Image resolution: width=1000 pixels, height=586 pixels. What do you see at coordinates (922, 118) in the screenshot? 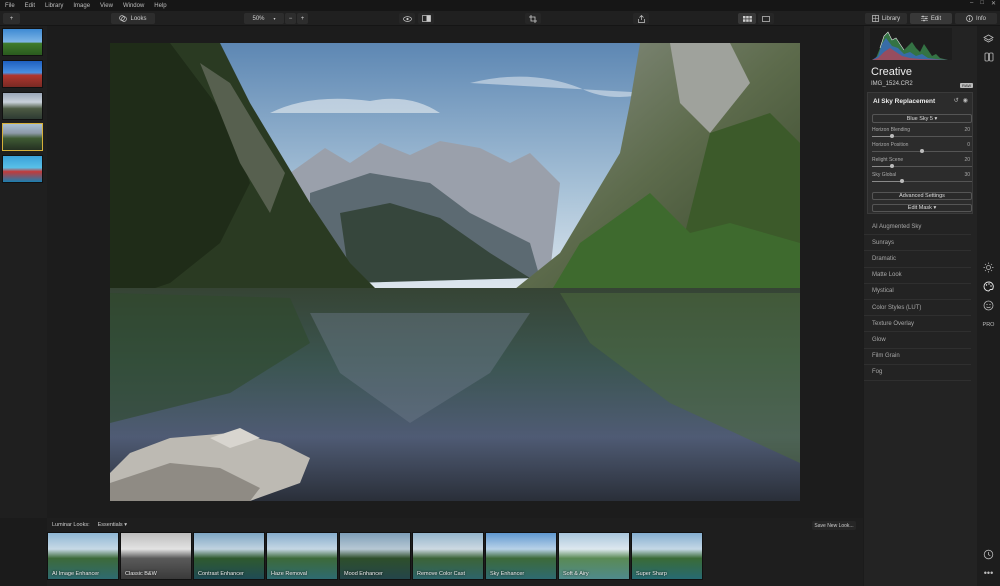
I see `sky-selection-dropdown: Blue Sky 5 ▾` at bounding box center [922, 118].